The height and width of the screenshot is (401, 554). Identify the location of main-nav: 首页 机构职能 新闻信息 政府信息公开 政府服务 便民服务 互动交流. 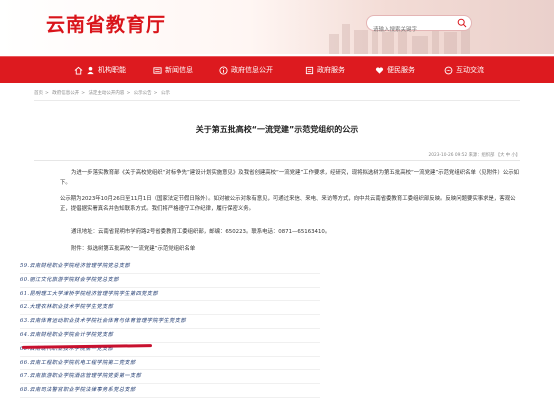
(277, 69).